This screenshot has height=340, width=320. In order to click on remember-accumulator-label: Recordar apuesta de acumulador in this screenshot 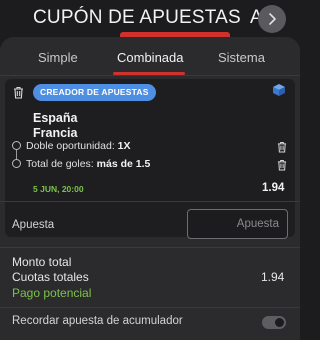, I will do `click(97, 321)`.